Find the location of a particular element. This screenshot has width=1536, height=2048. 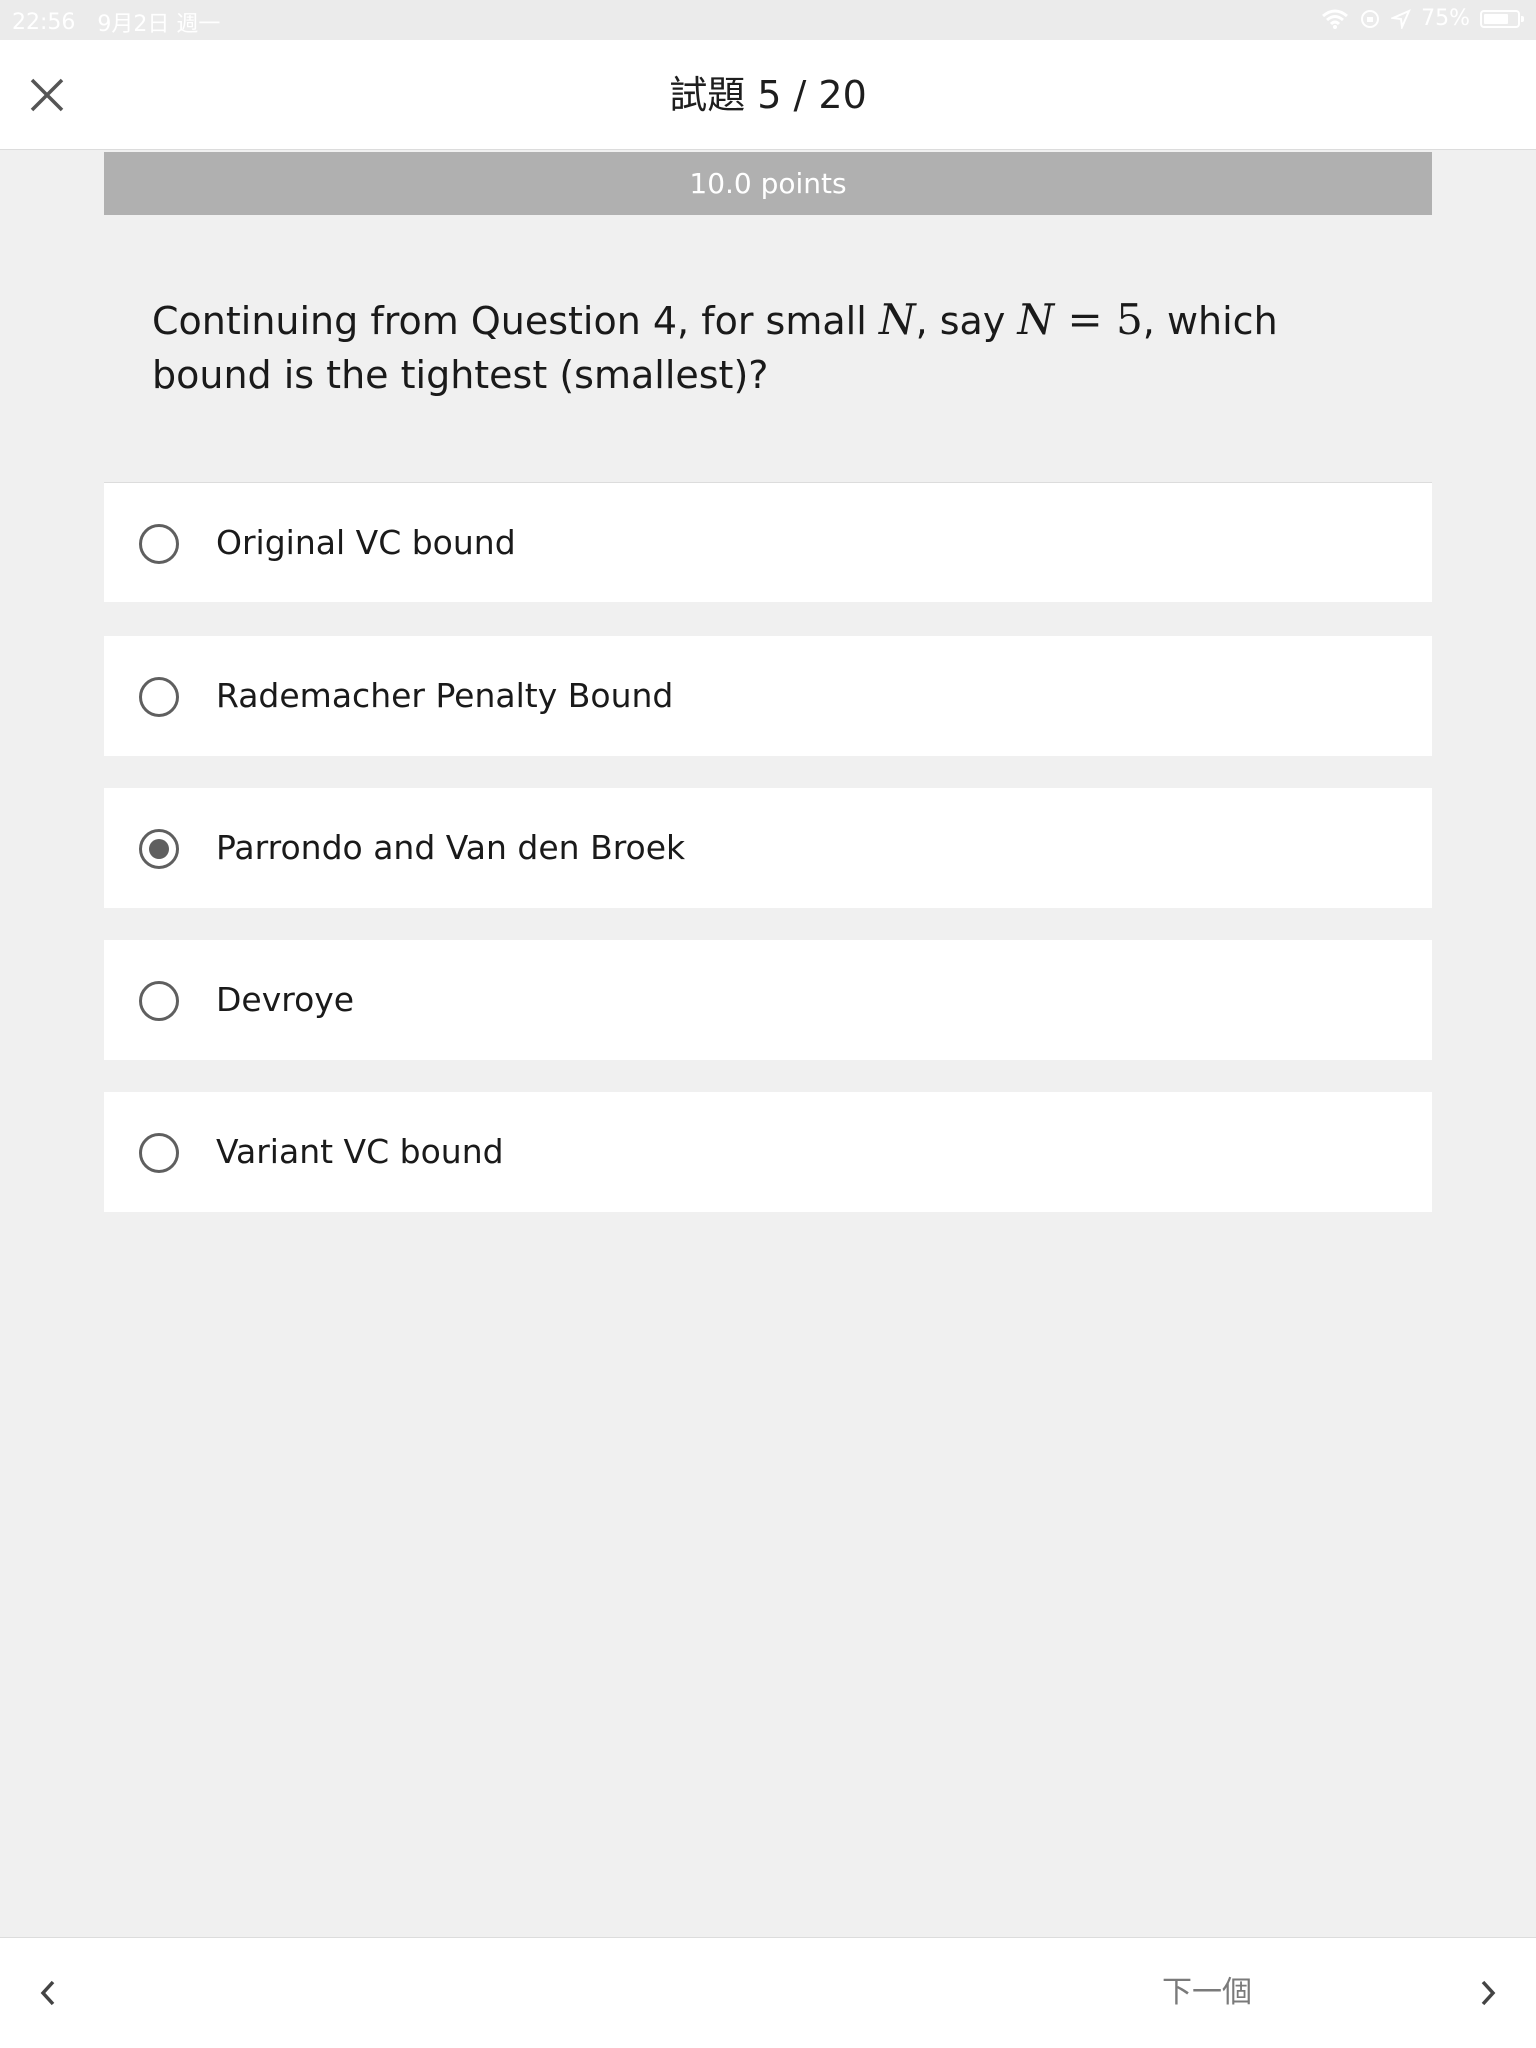

option-label: Variant VC bound is located at coordinates (360, 1151).